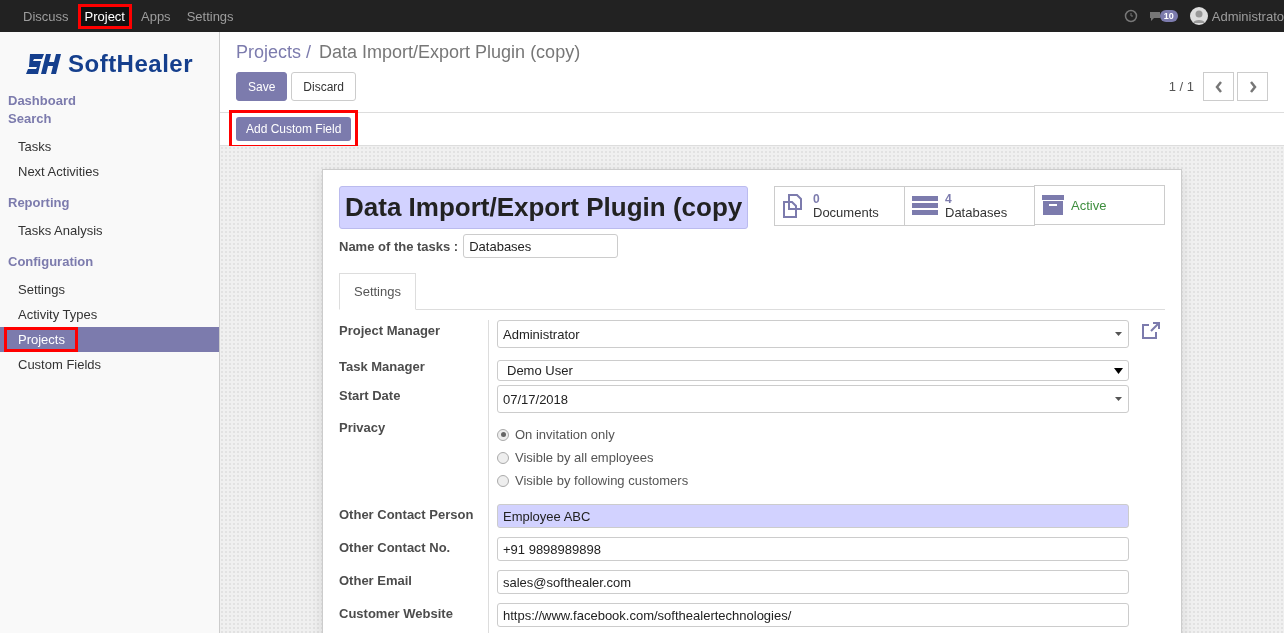  Describe the element at coordinates (813, 370) in the screenshot. I see `select-field: Demo User` at that location.